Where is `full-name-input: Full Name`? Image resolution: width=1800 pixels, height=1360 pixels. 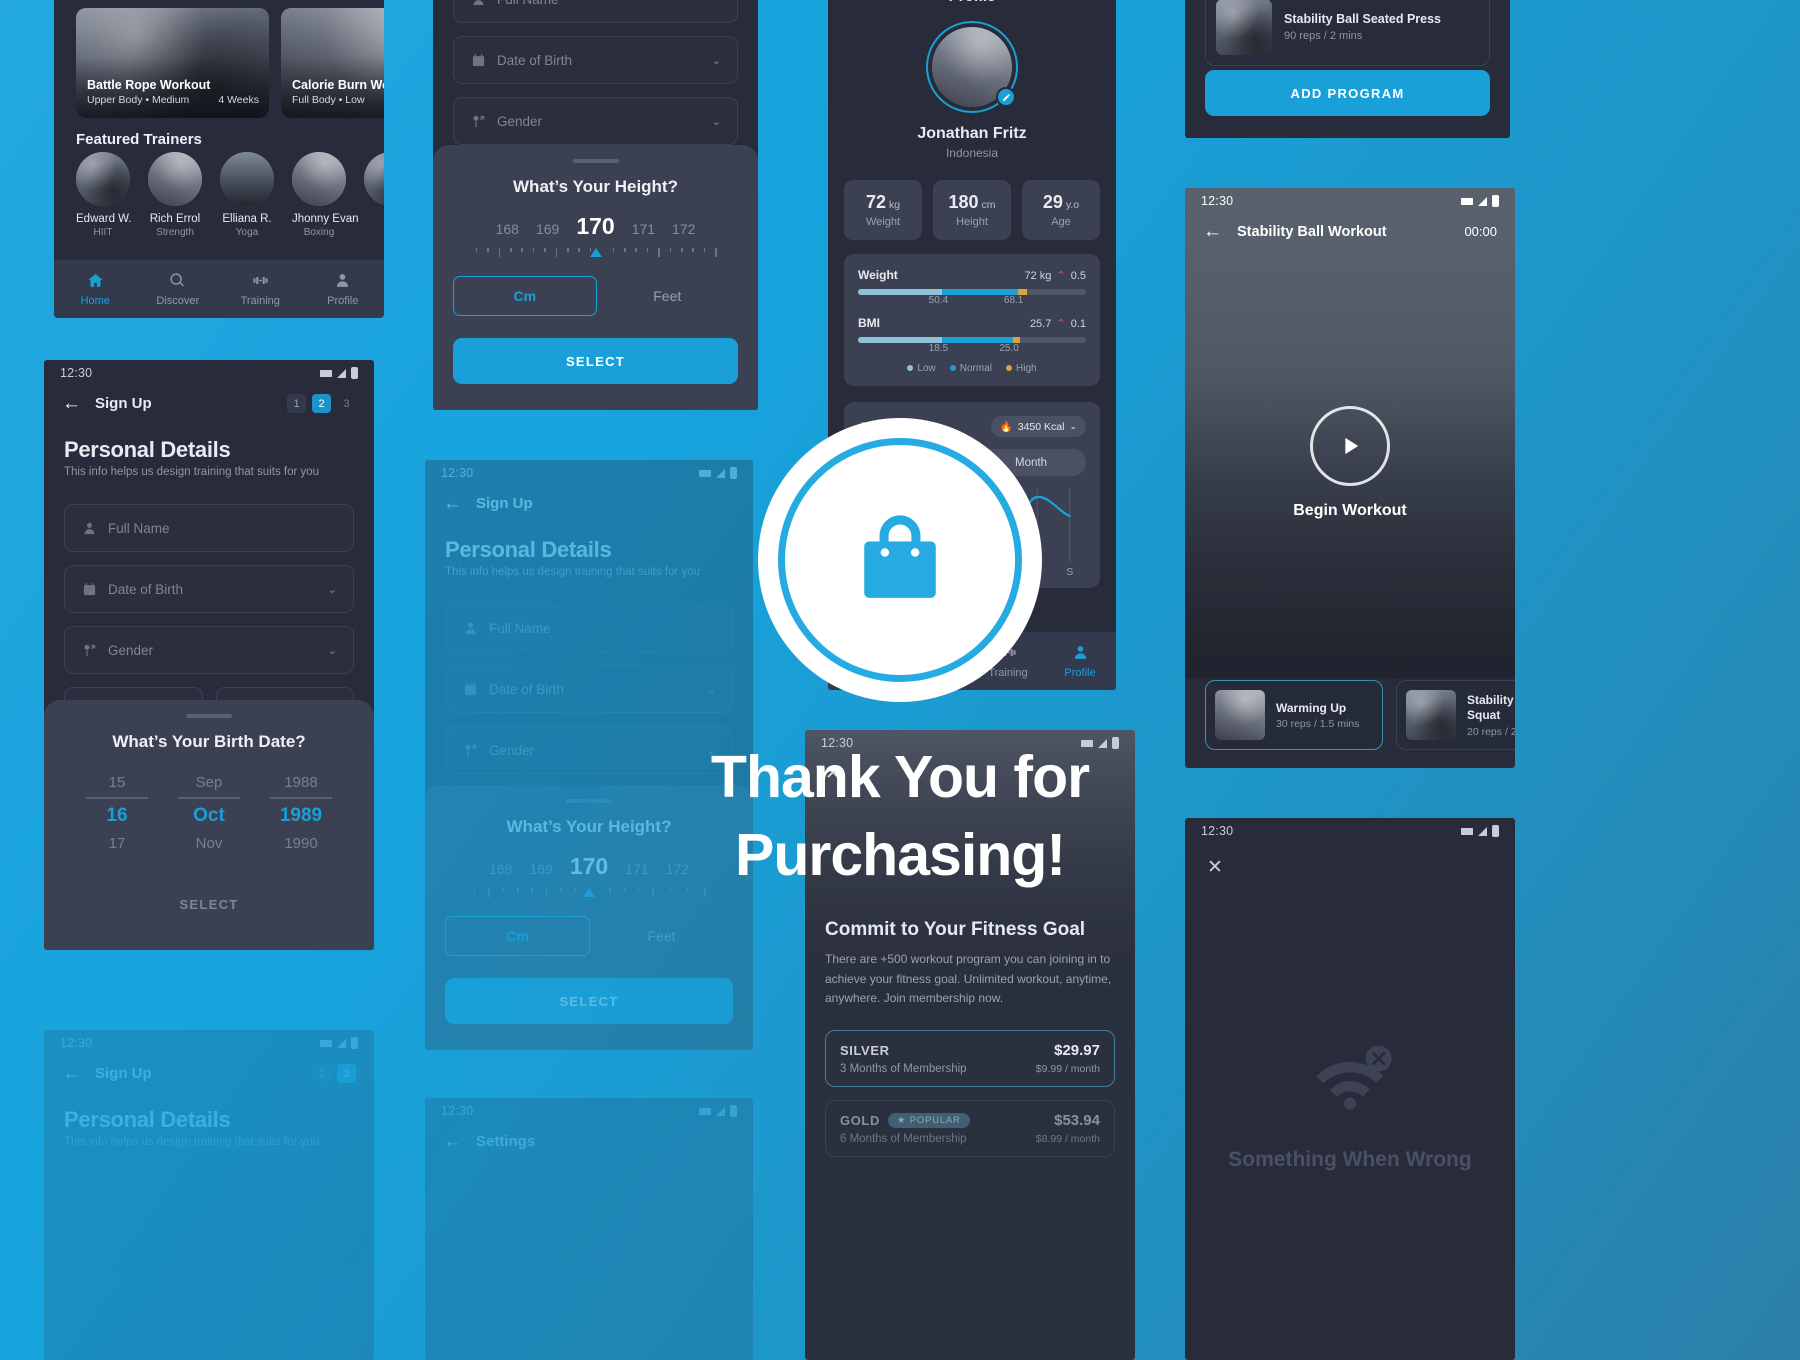 full-name-input: Full Name is located at coordinates (595, 11).